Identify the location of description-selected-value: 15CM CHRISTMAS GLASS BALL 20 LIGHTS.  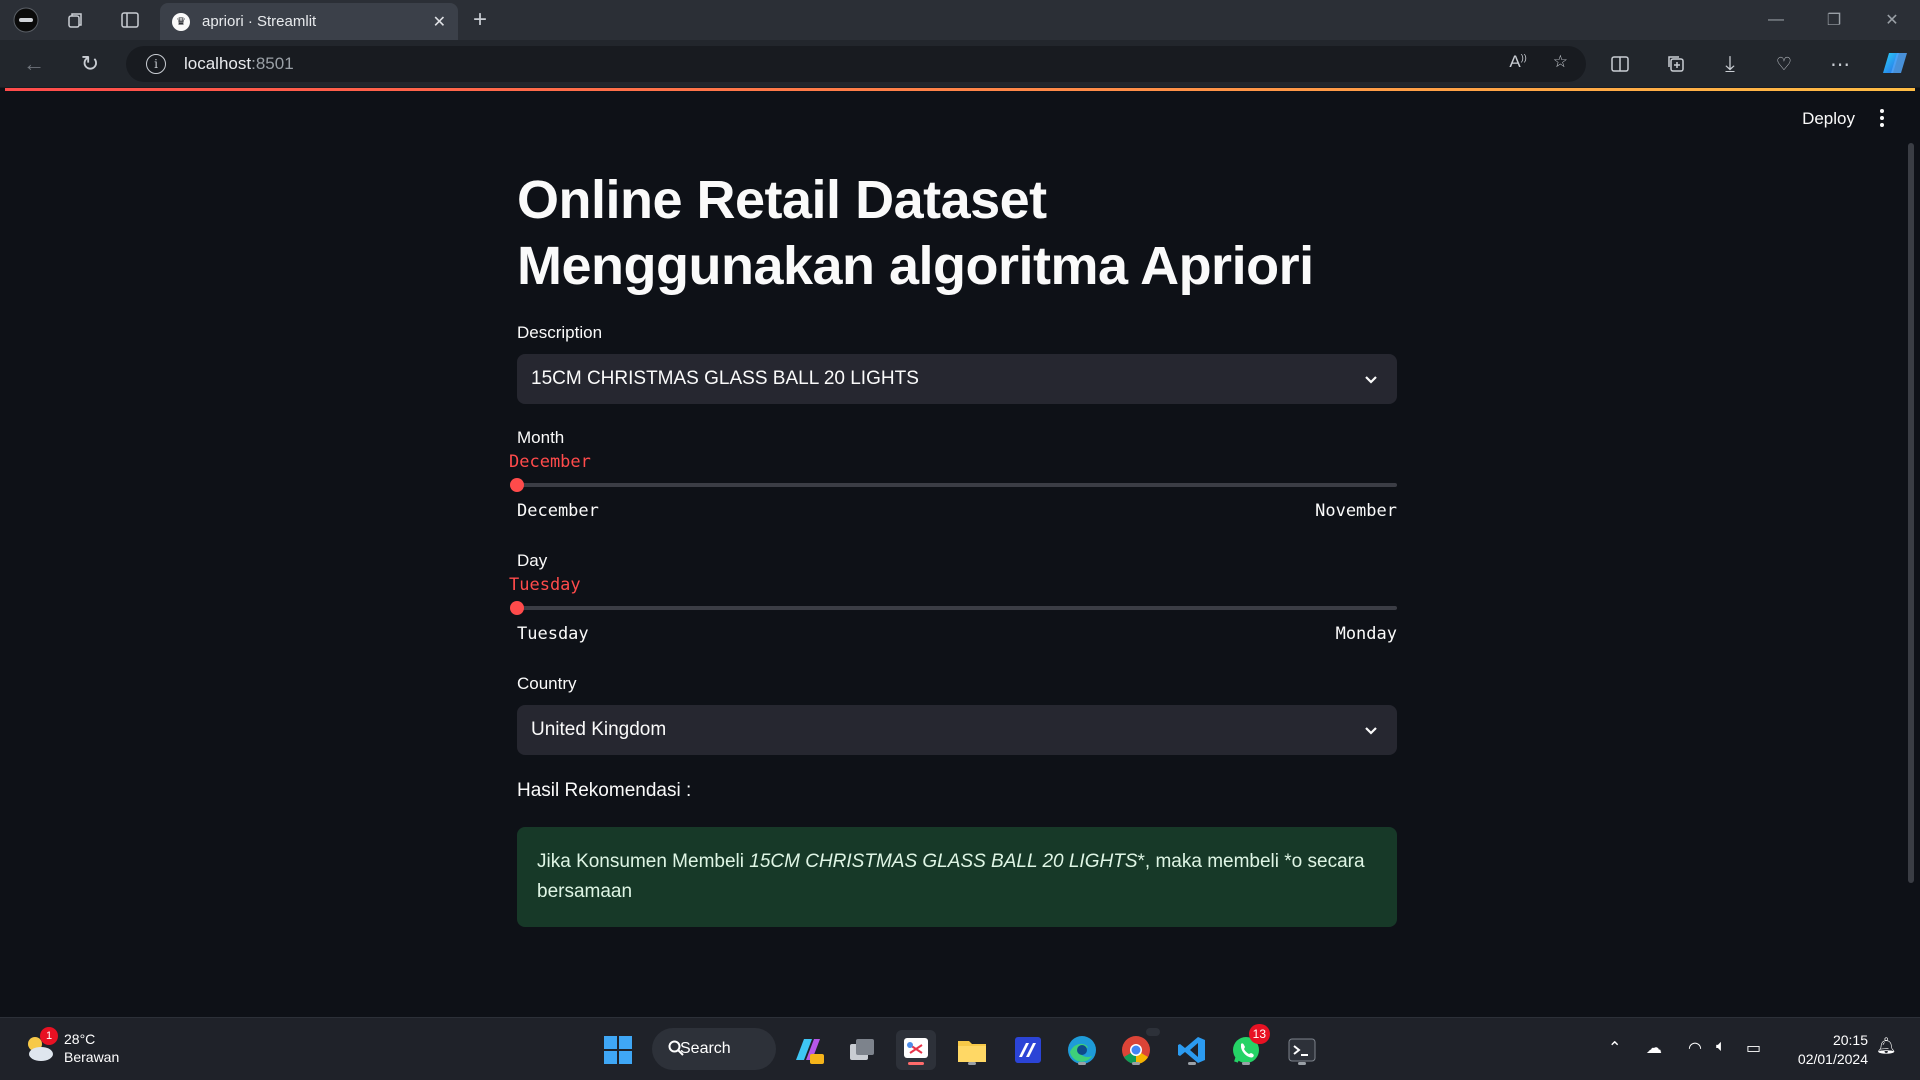
(725, 378).